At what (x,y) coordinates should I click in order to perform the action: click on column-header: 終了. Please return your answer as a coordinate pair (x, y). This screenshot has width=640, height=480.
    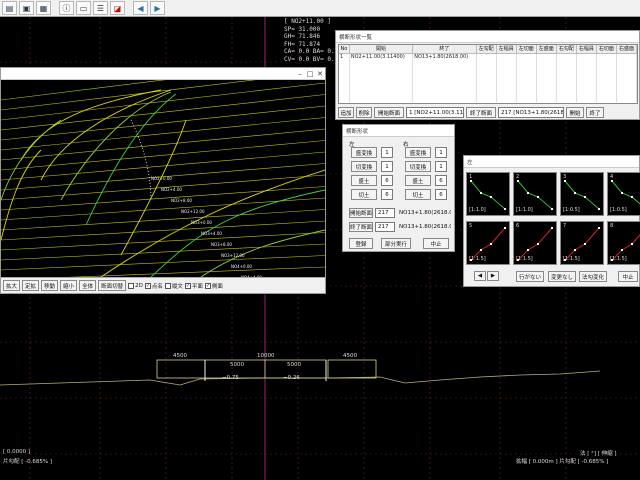
    Looking at the image, I should click on (444, 49).